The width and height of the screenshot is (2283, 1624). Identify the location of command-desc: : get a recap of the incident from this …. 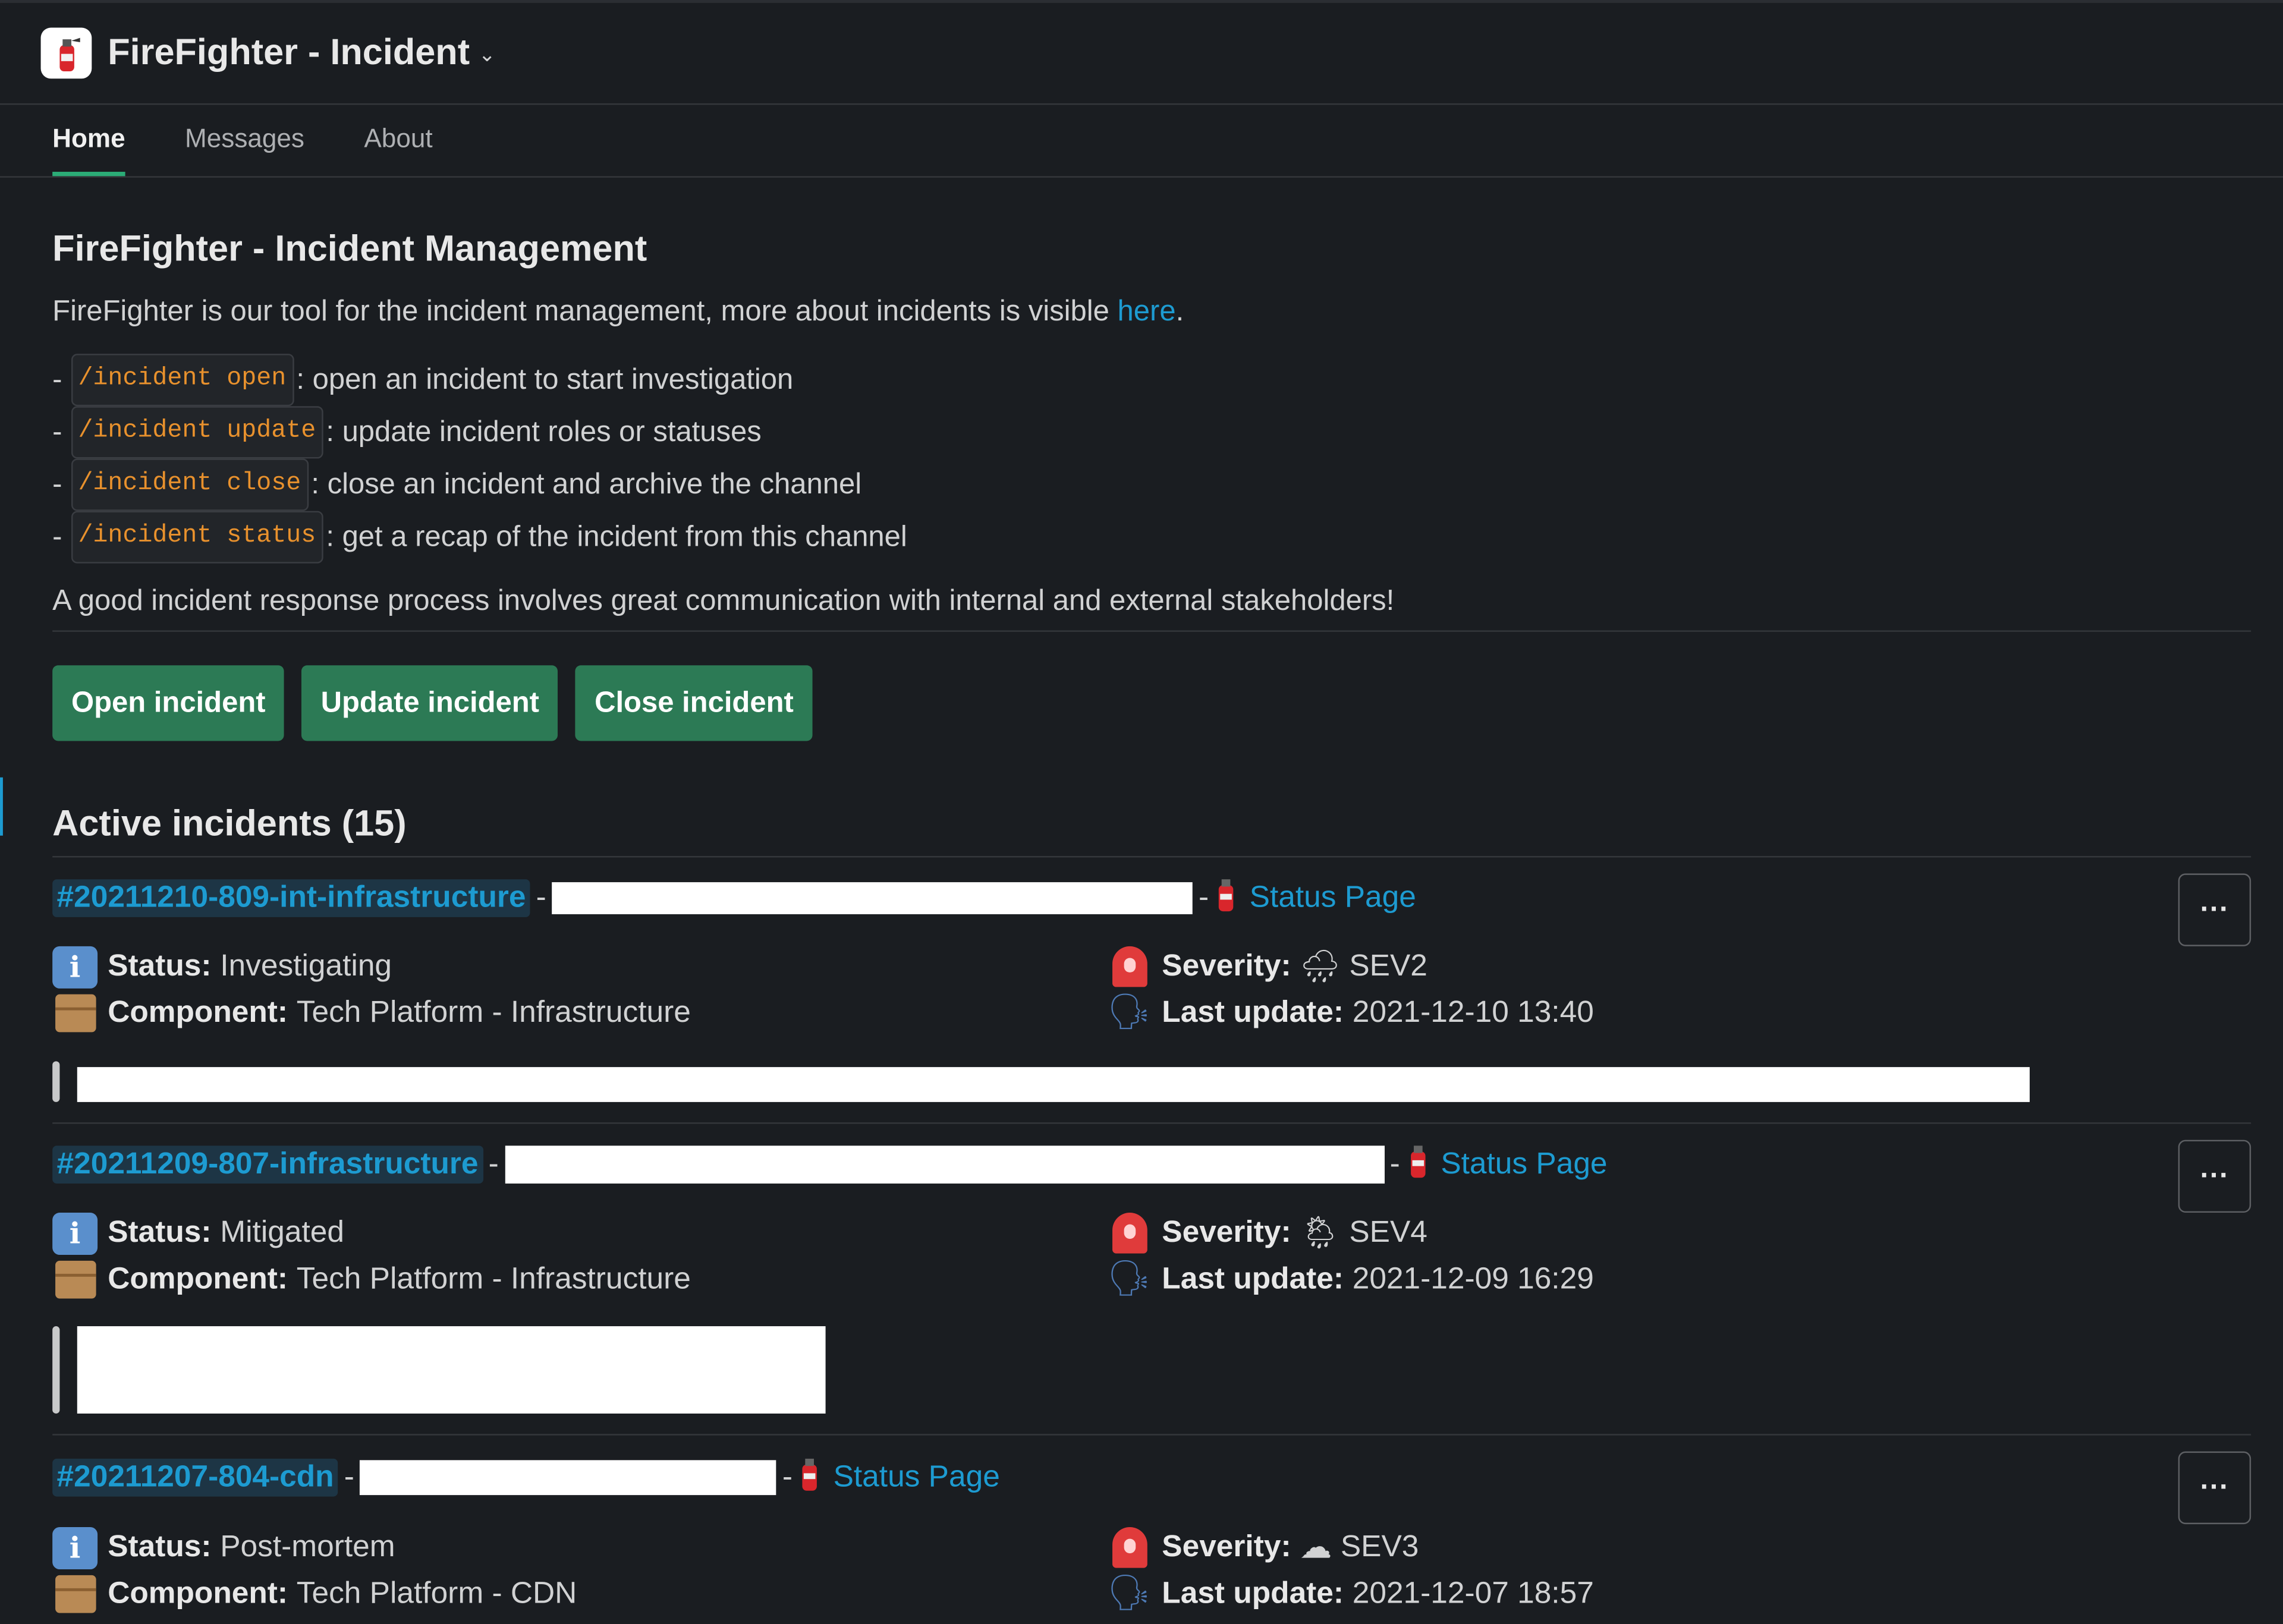
(616, 537).